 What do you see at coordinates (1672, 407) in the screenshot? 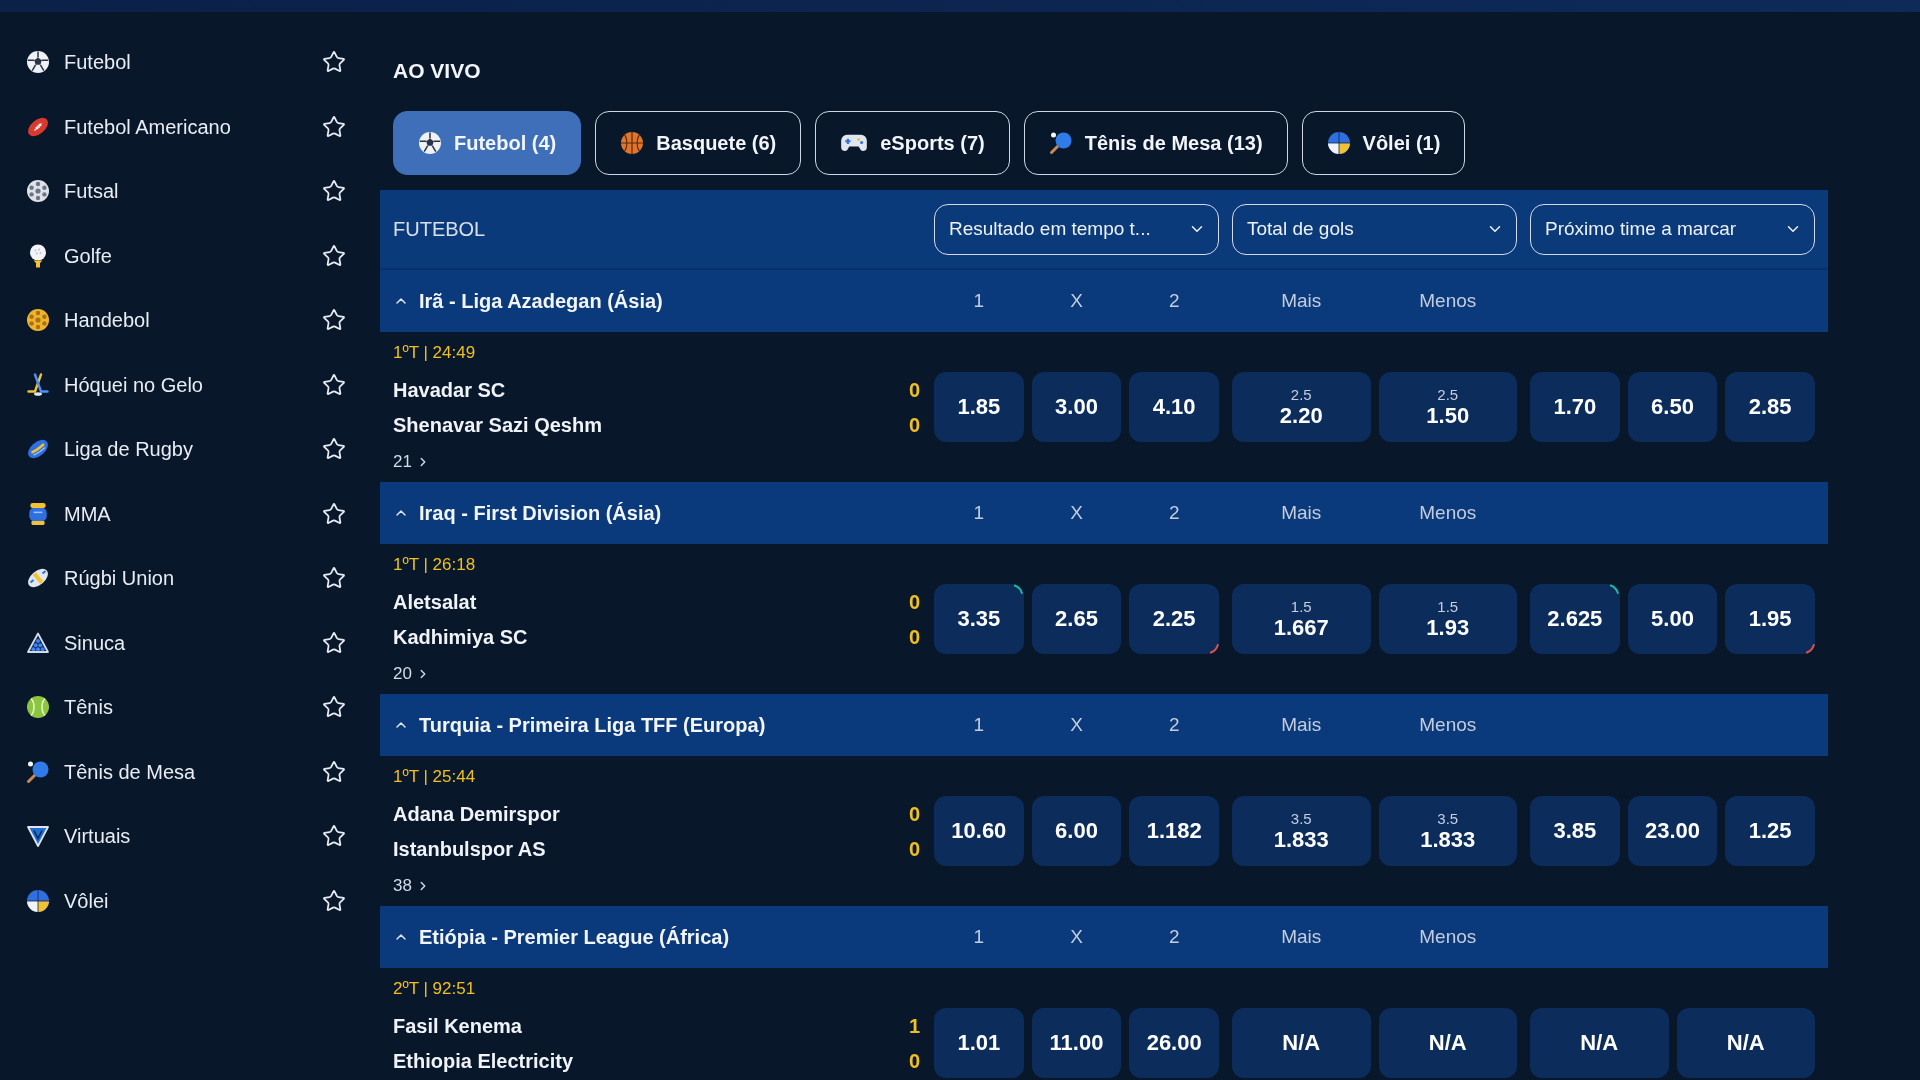
I see `odds-button: 6.50` at bounding box center [1672, 407].